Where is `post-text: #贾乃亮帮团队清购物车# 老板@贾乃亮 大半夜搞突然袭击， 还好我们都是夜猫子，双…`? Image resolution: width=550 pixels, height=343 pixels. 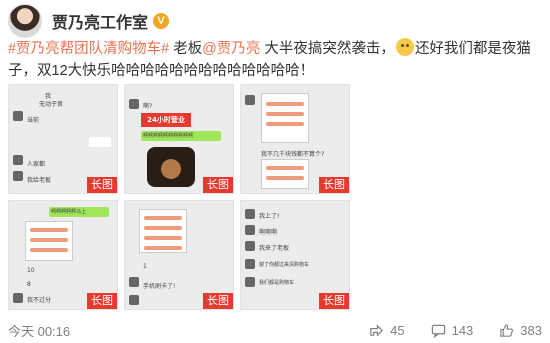
post-text: #贾乃亮帮团队清购物车# 老板@贾乃亮 大半夜搞突然袭击， 还好我们都是夜猫子，双… is located at coordinates (276, 60).